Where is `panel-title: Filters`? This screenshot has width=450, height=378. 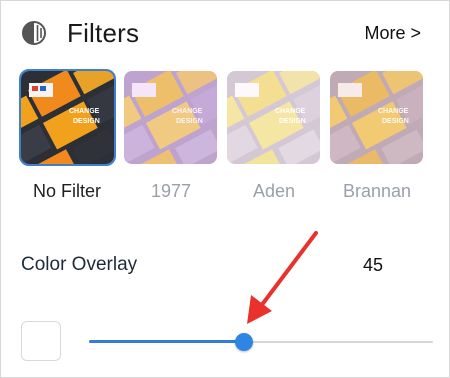
panel-title: Filters is located at coordinates (103, 33).